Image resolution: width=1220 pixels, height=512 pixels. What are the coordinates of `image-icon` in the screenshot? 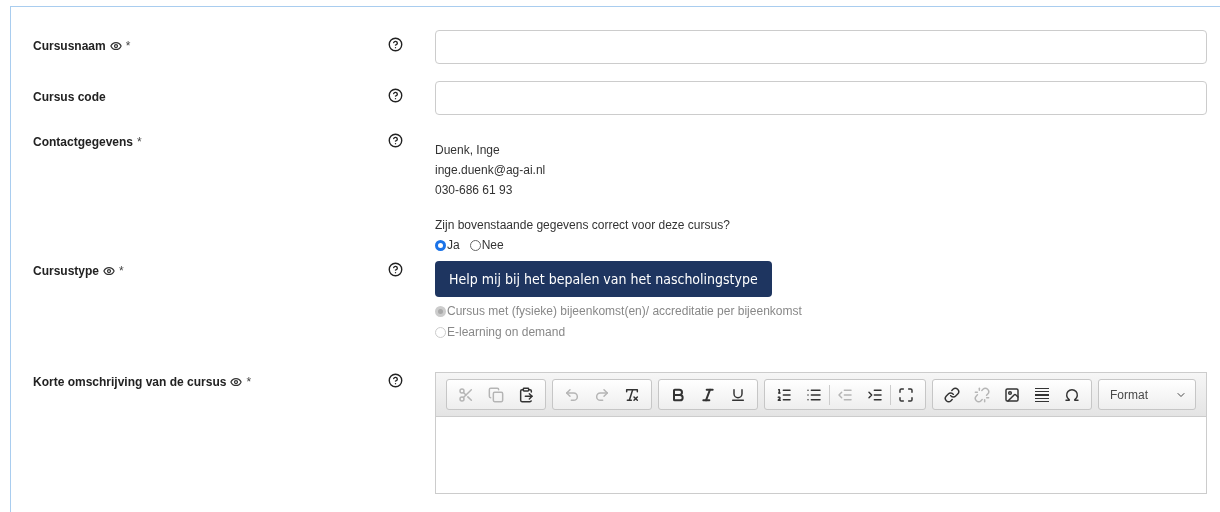 It's located at (1012, 394).